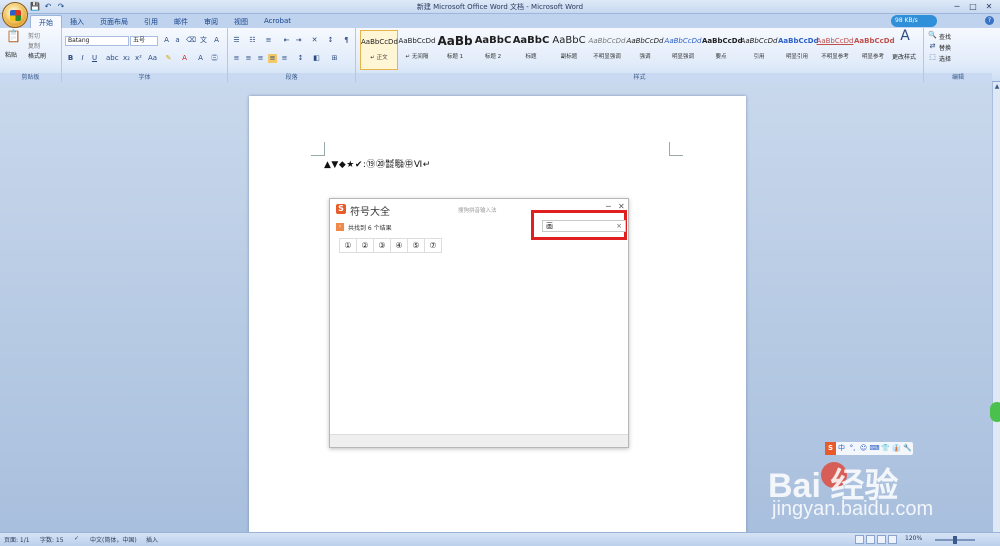  Describe the element at coordinates (996, 307) in the screenshot. I see `vertical-scrollbar: ▲` at that location.